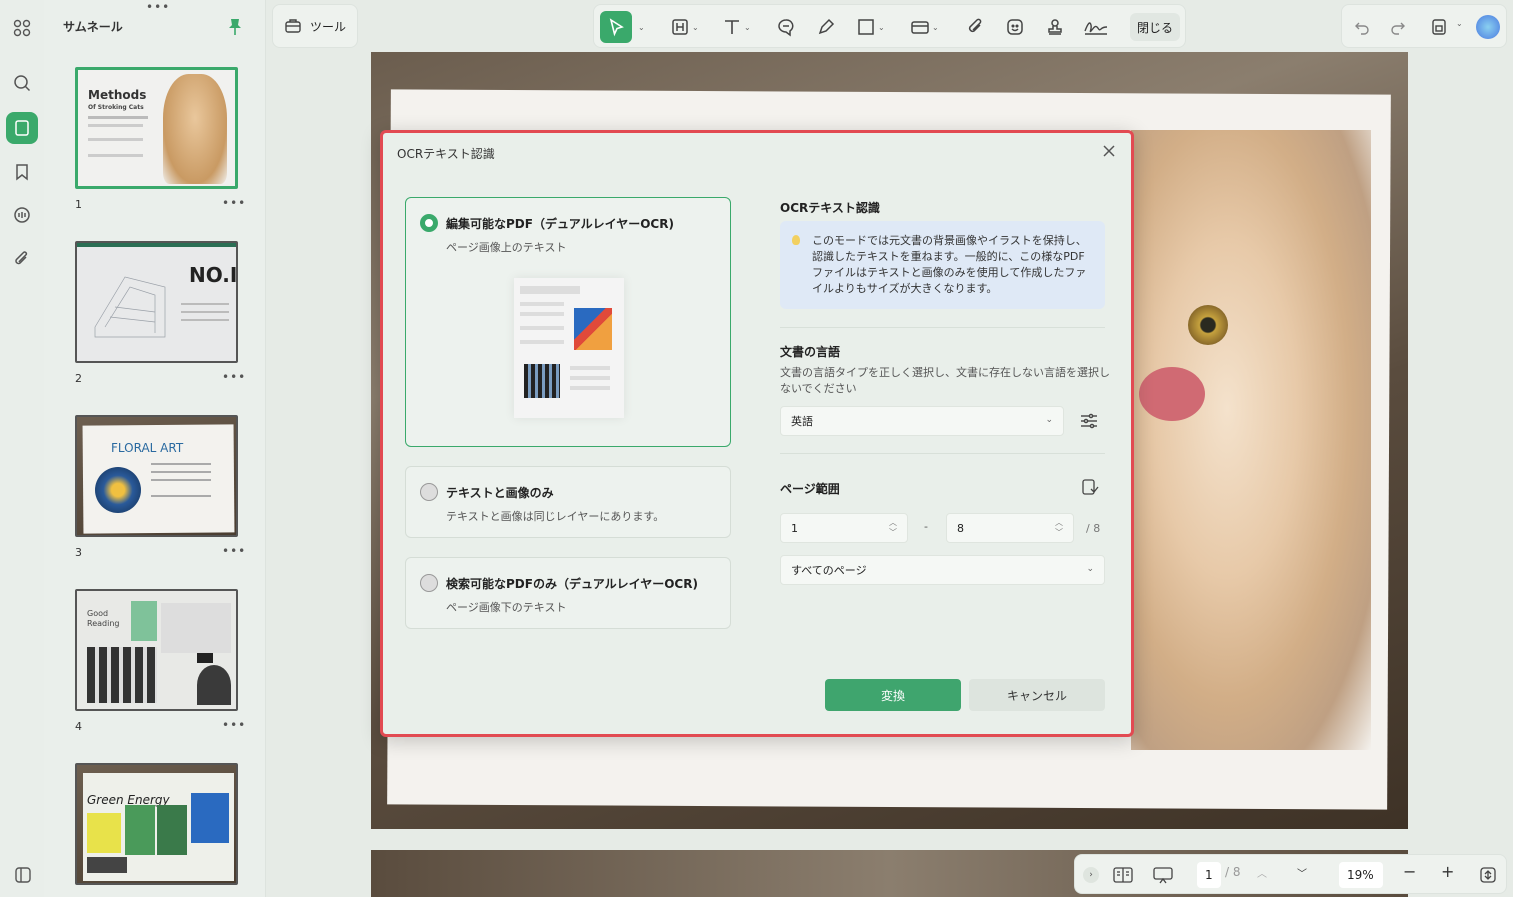 The height and width of the screenshot is (897, 1513). I want to click on radio-searchable-pdf, so click(429, 583).